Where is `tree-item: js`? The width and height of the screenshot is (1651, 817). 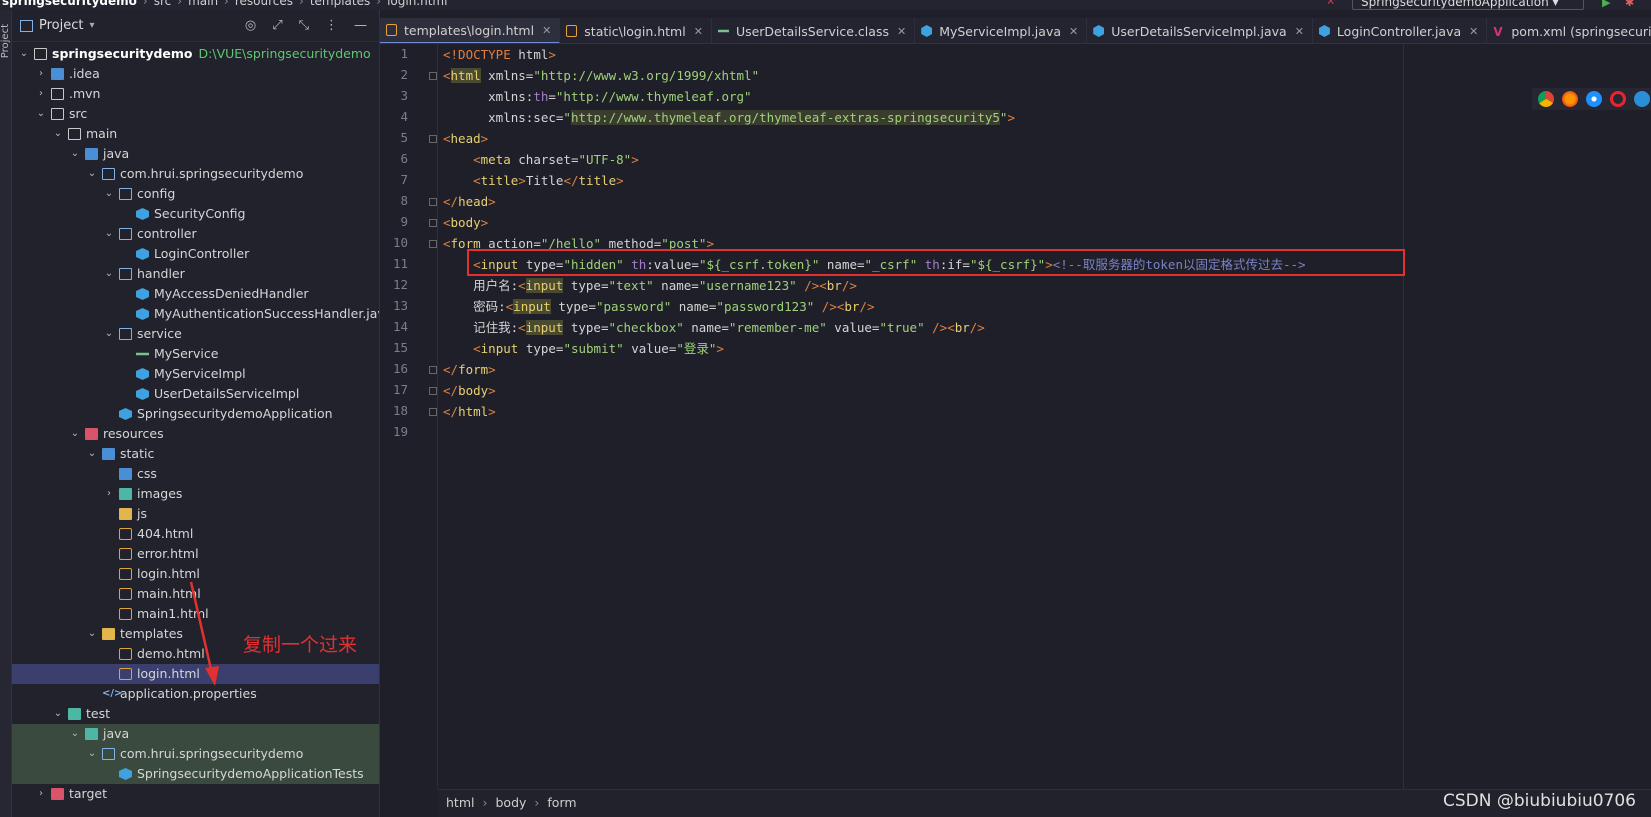
tree-item: js is located at coordinates (195, 514).